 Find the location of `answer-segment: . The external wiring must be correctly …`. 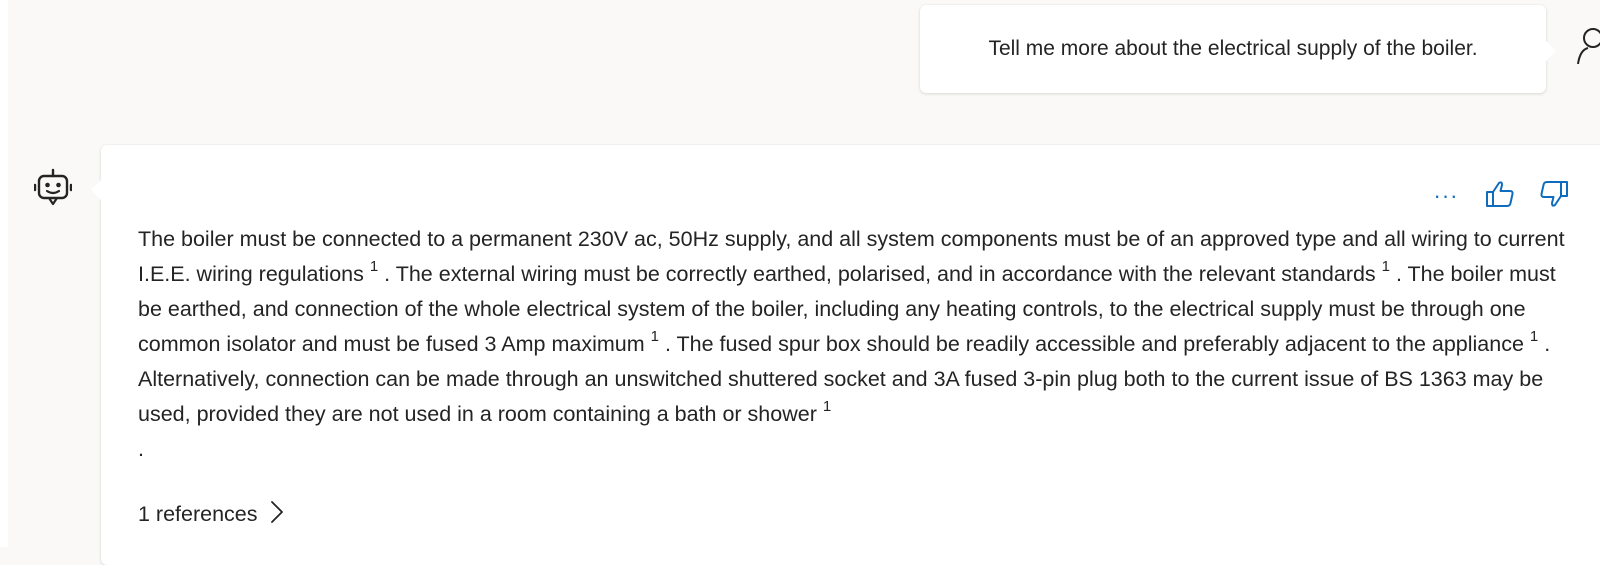

answer-segment: . The external wiring must be correctly … is located at coordinates (880, 274).